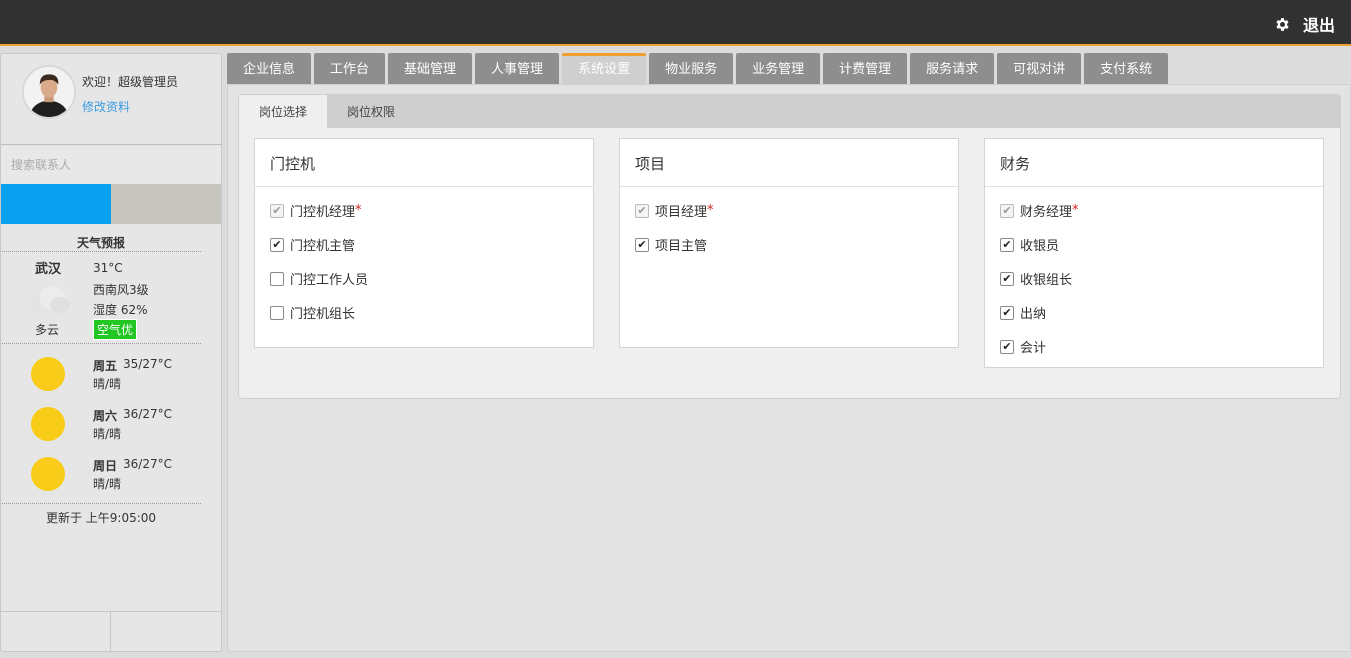 This screenshot has height=658, width=1351. What do you see at coordinates (323, 246) in the screenshot?
I see `position-label: 门控机主管` at bounding box center [323, 246].